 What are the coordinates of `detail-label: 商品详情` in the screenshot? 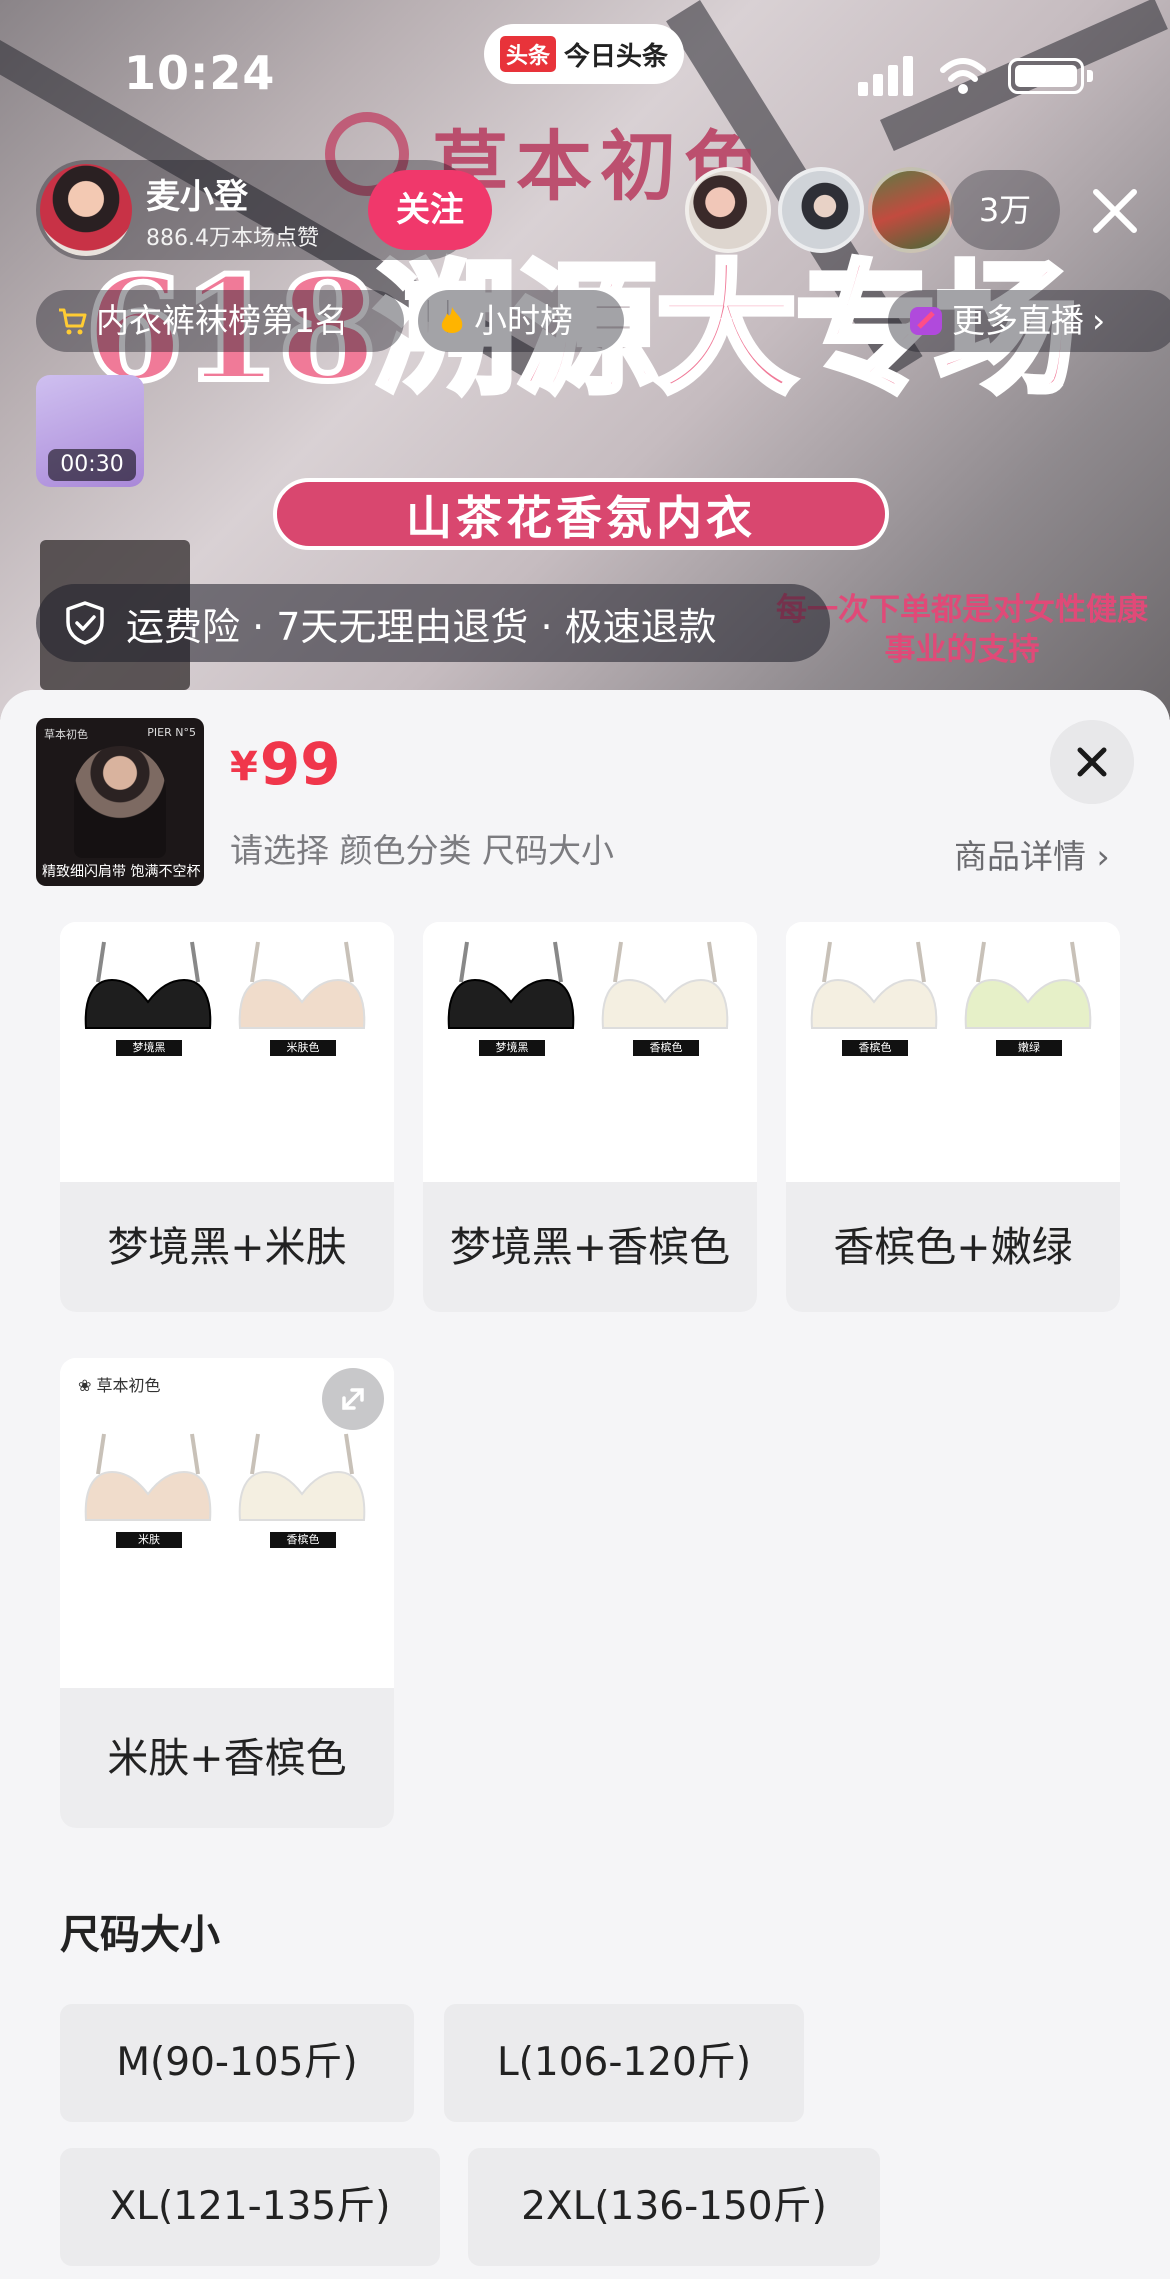 It's located at (1020, 856).